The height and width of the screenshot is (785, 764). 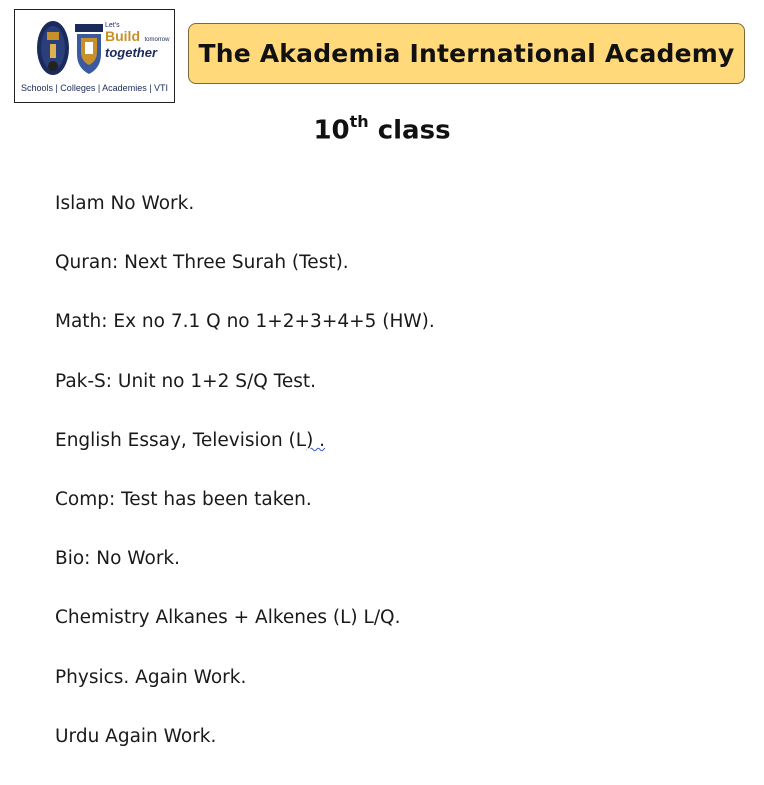 What do you see at coordinates (414, 130) in the screenshot?
I see `class-label: class` at bounding box center [414, 130].